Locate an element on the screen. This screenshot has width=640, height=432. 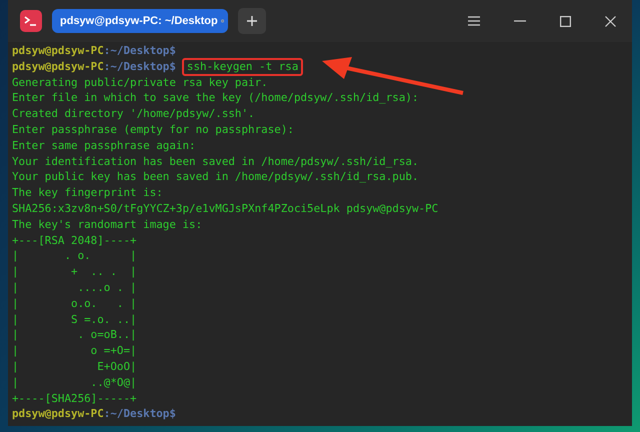
command-text: ssh-keygen -t rsa is located at coordinates (243, 67).